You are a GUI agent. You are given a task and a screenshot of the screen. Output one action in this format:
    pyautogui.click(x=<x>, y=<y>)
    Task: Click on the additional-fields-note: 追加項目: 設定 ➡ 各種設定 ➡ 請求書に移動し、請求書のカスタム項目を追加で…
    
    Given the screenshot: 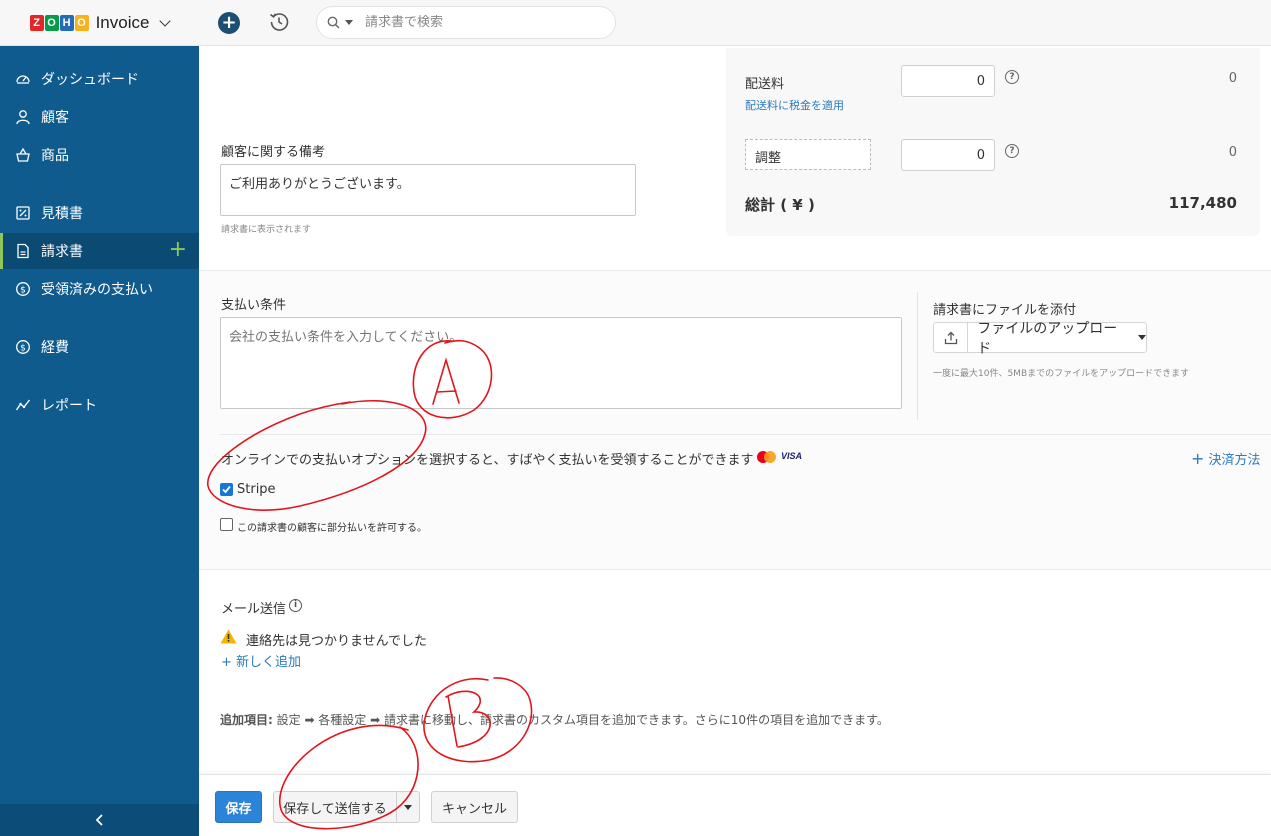 What is the action you would take?
    pyautogui.click(x=554, y=719)
    